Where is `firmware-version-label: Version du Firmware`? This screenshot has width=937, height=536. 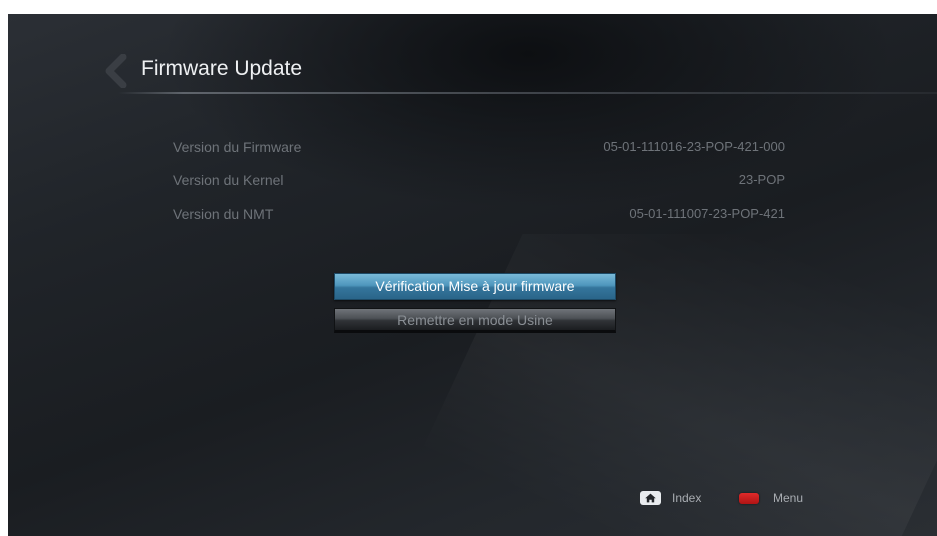 firmware-version-label: Version du Firmware is located at coordinates (237, 147).